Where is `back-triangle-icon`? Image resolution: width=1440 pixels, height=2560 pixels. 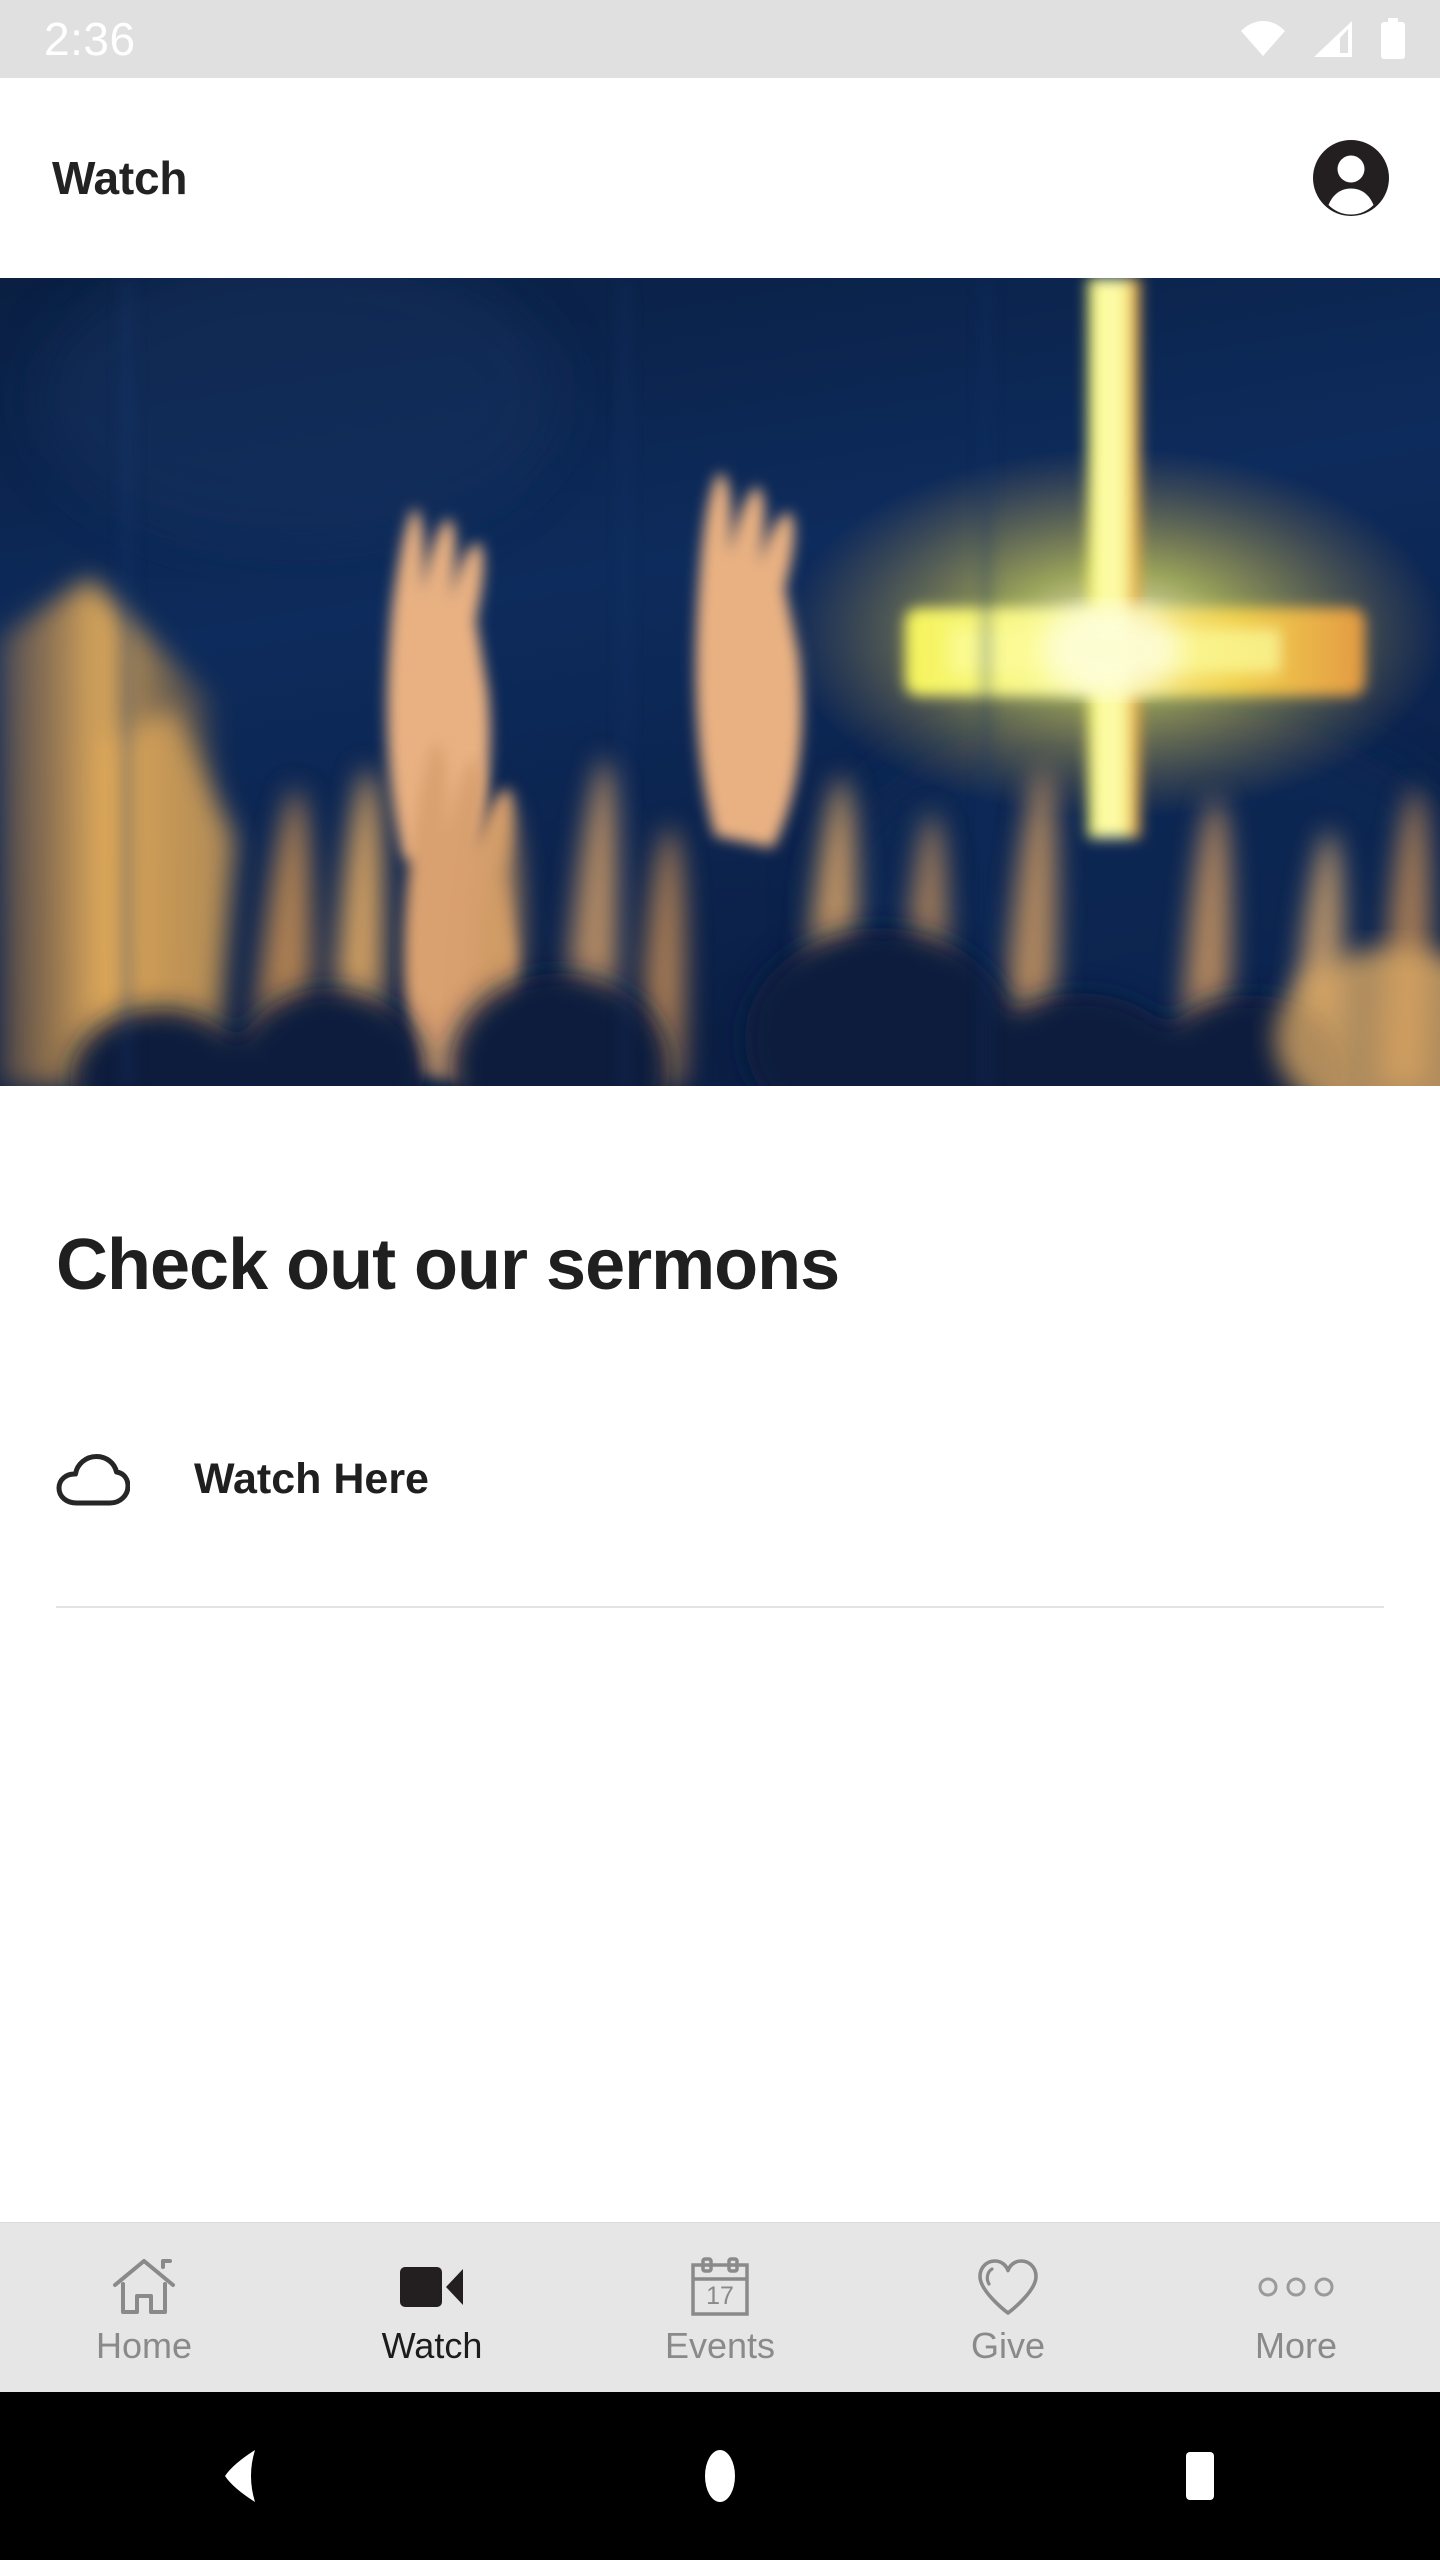 back-triangle-icon is located at coordinates (240, 2476).